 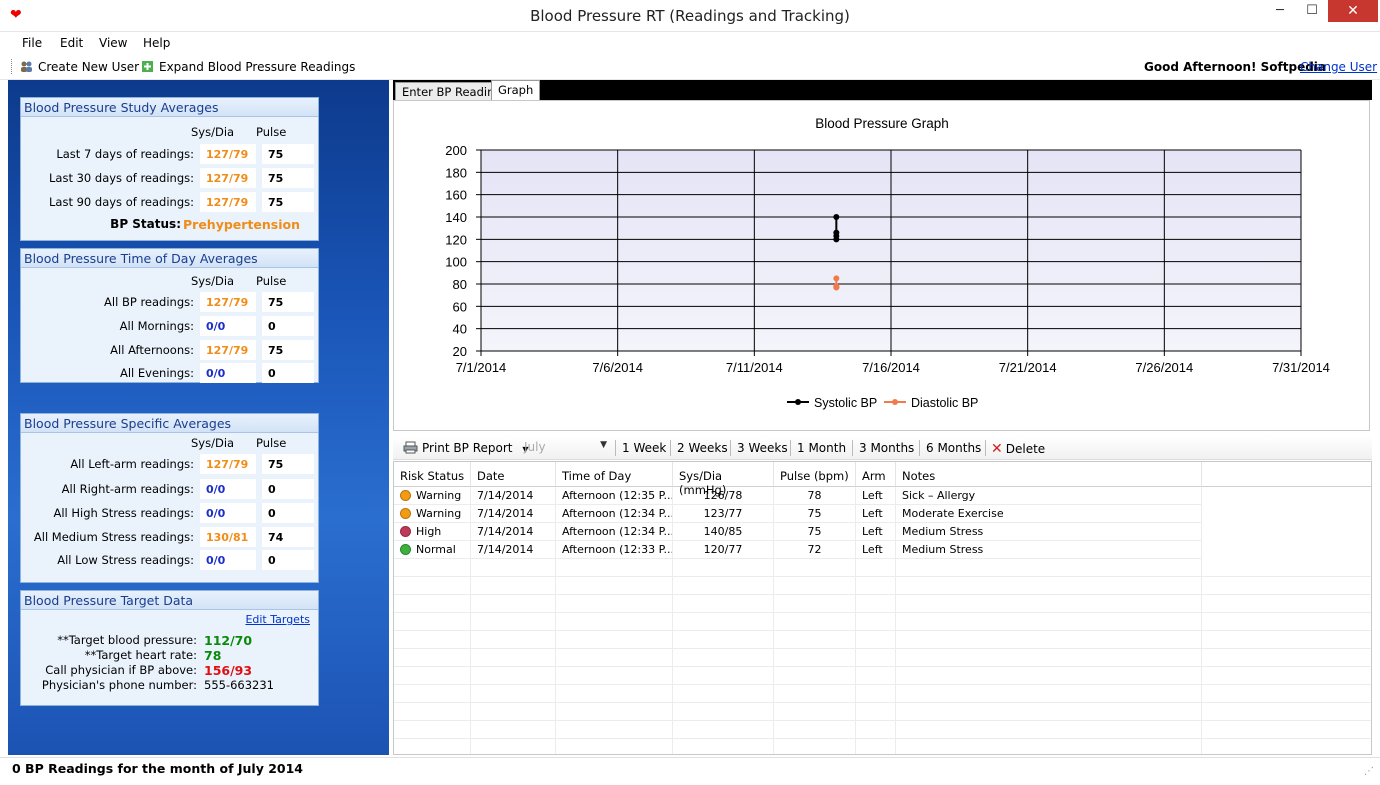 What do you see at coordinates (456, 239) in the screenshot?
I see `y-tick-label: 120` at bounding box center [456, 239].